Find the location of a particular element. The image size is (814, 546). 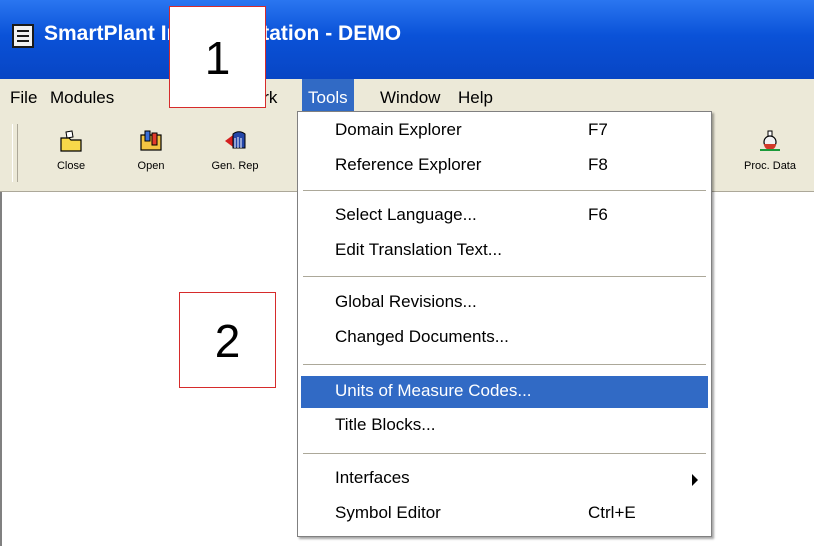

menu-item-symbol-editor: Symbol Editor Ctrl+E is located at coordinates (504, 514).